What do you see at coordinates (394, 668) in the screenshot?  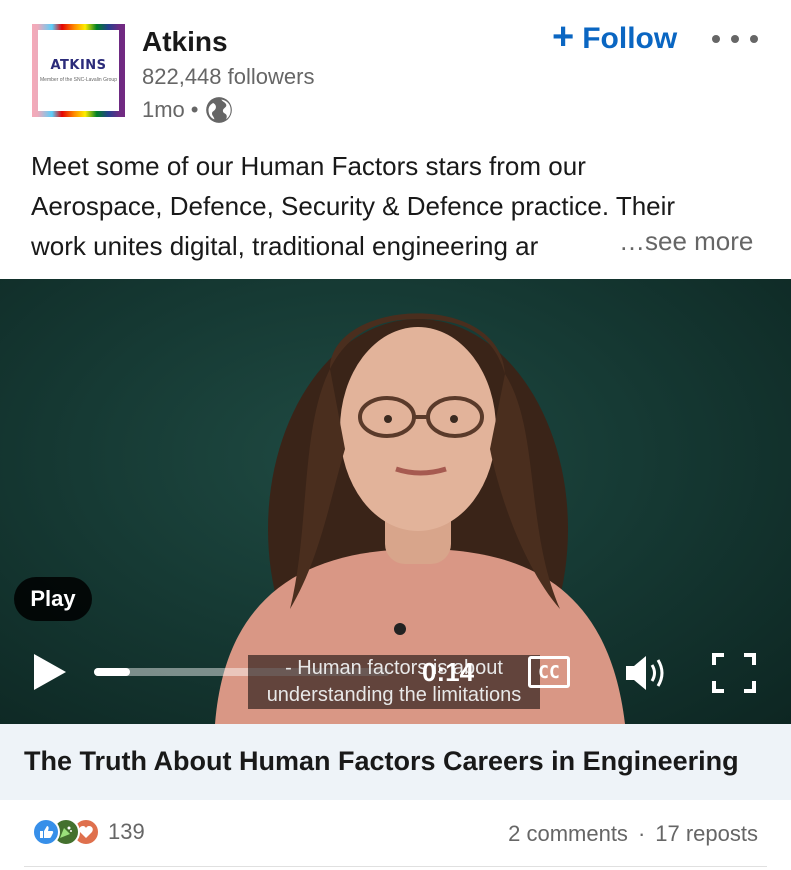 I see `caption-line: - Human factors is about` at bounding box center [394, 668].